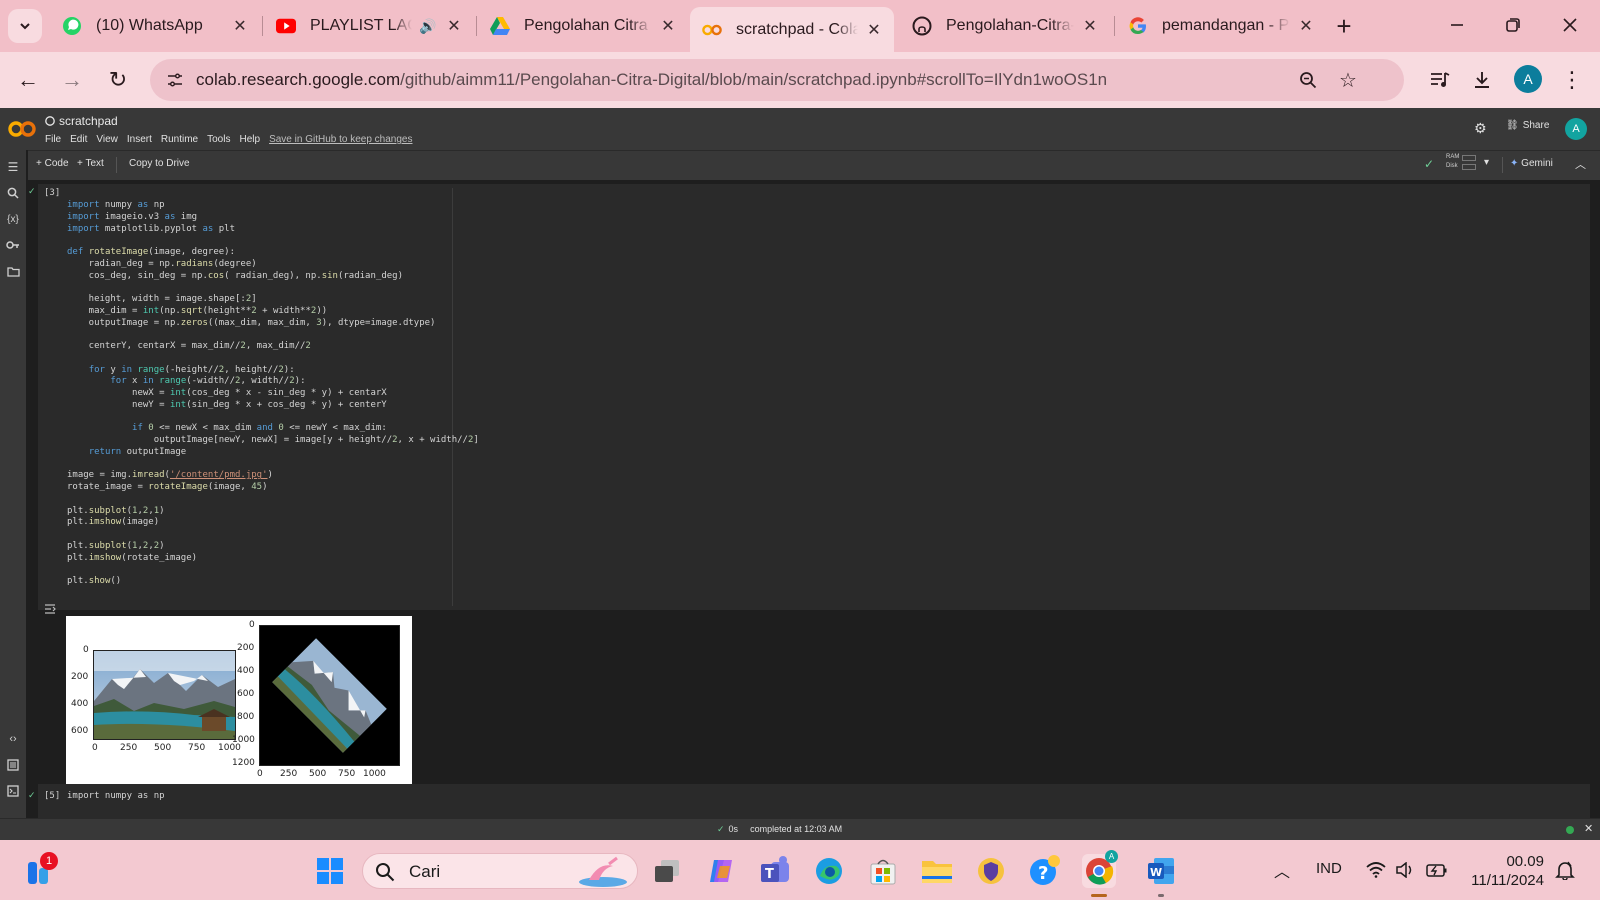  I want to click on close-icon, so click(1570, 25).